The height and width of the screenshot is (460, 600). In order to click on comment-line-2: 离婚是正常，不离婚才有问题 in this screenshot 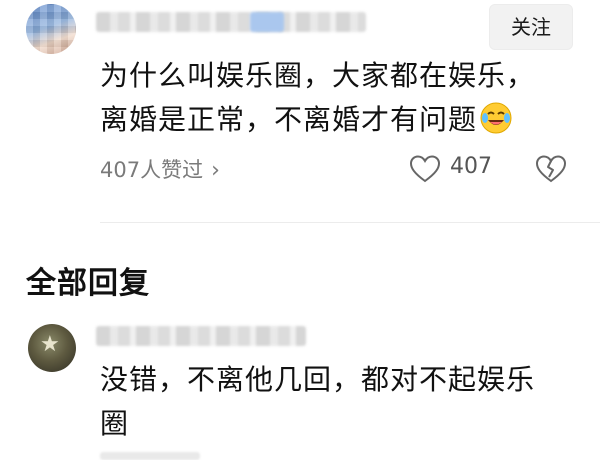, I will do `click(335, 120)`.